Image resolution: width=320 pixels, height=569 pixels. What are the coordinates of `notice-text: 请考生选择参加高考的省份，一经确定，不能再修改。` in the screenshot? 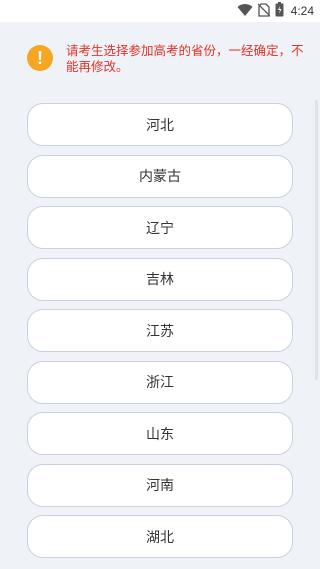 It's located at (185, 58).